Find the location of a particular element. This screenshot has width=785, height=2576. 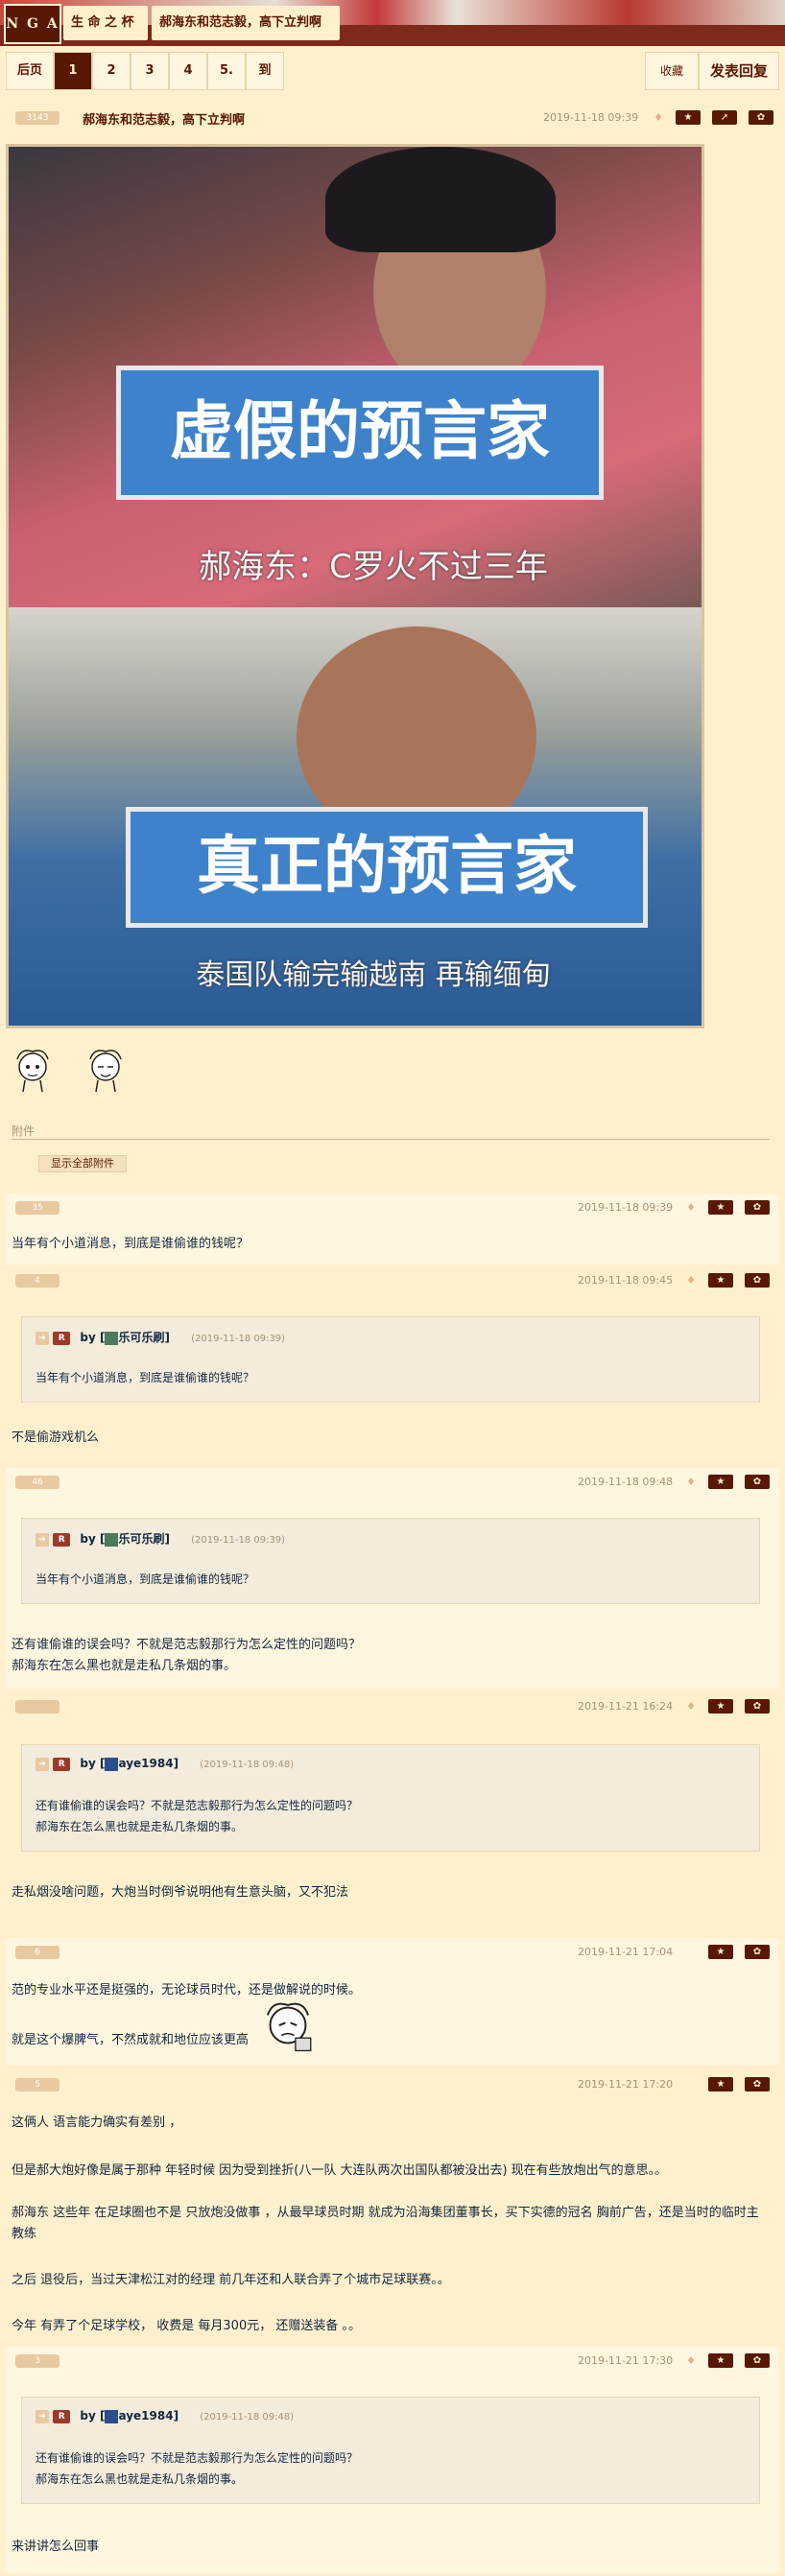

quote-header: ➔ R by [aye1984] (2019-11-18 09:48) is located at coordinates (165, 1766).